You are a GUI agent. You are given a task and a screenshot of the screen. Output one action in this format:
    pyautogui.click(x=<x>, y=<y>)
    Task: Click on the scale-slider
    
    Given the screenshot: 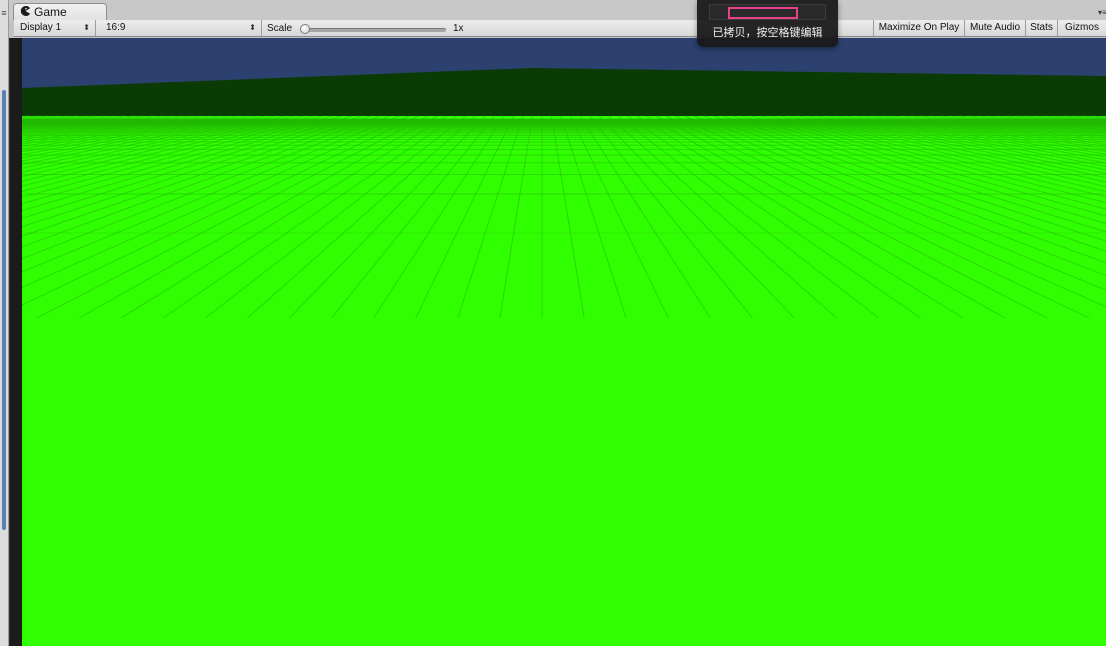 What is the action you would take?
    pyautogui.click(x=374, y=30)
    